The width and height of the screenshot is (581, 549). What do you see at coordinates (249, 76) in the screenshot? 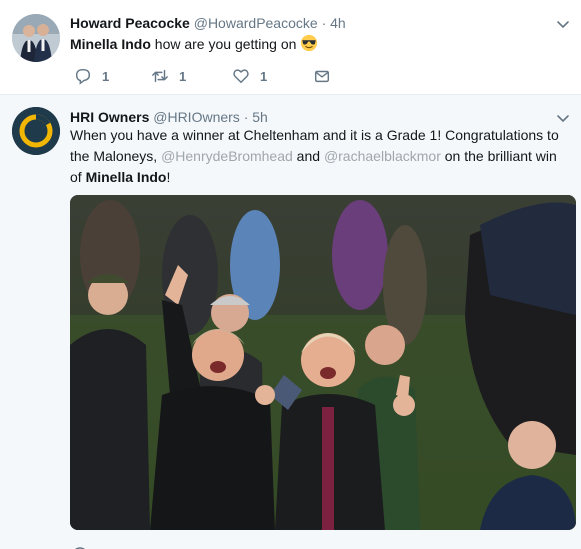
I see `like-button: 1` at bounding box center [249, 76].